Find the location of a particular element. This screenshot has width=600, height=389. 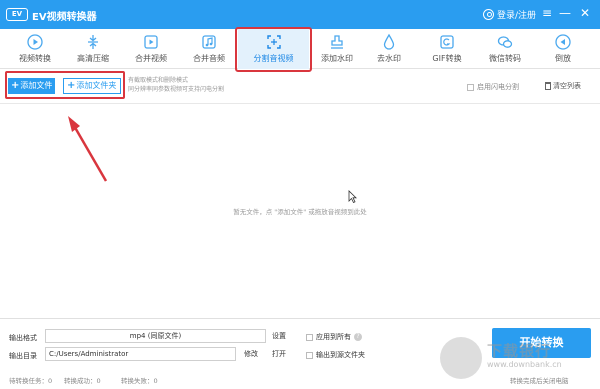

app-title: EV视频转换器 is located at coordinates (64, 17).